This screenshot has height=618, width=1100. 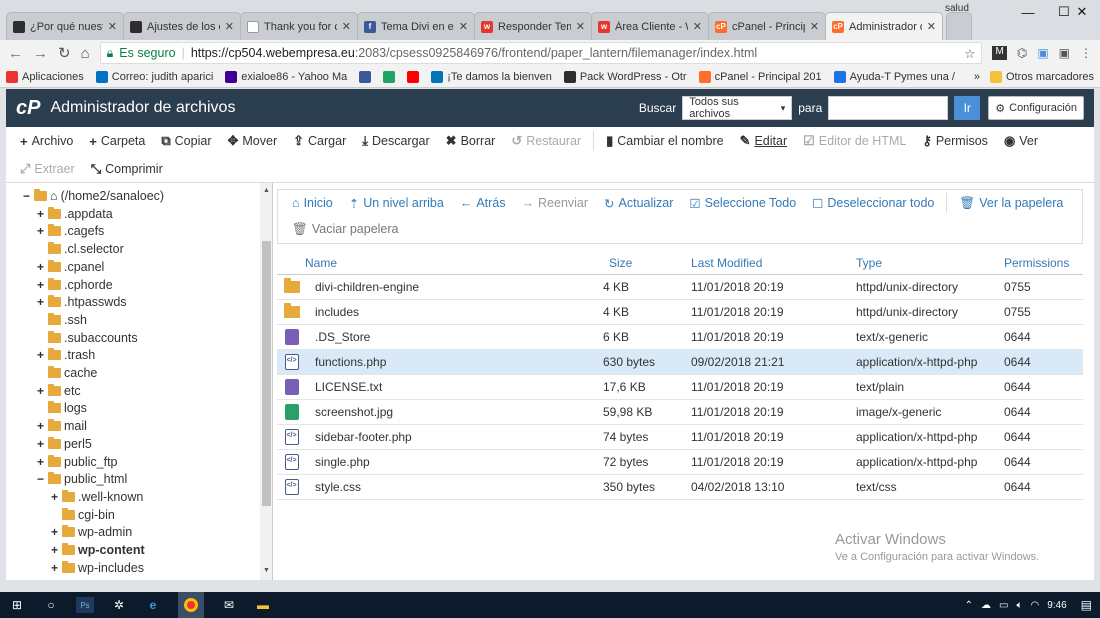 I want to click on star-icon: ☆, so click(x=969, y=53).